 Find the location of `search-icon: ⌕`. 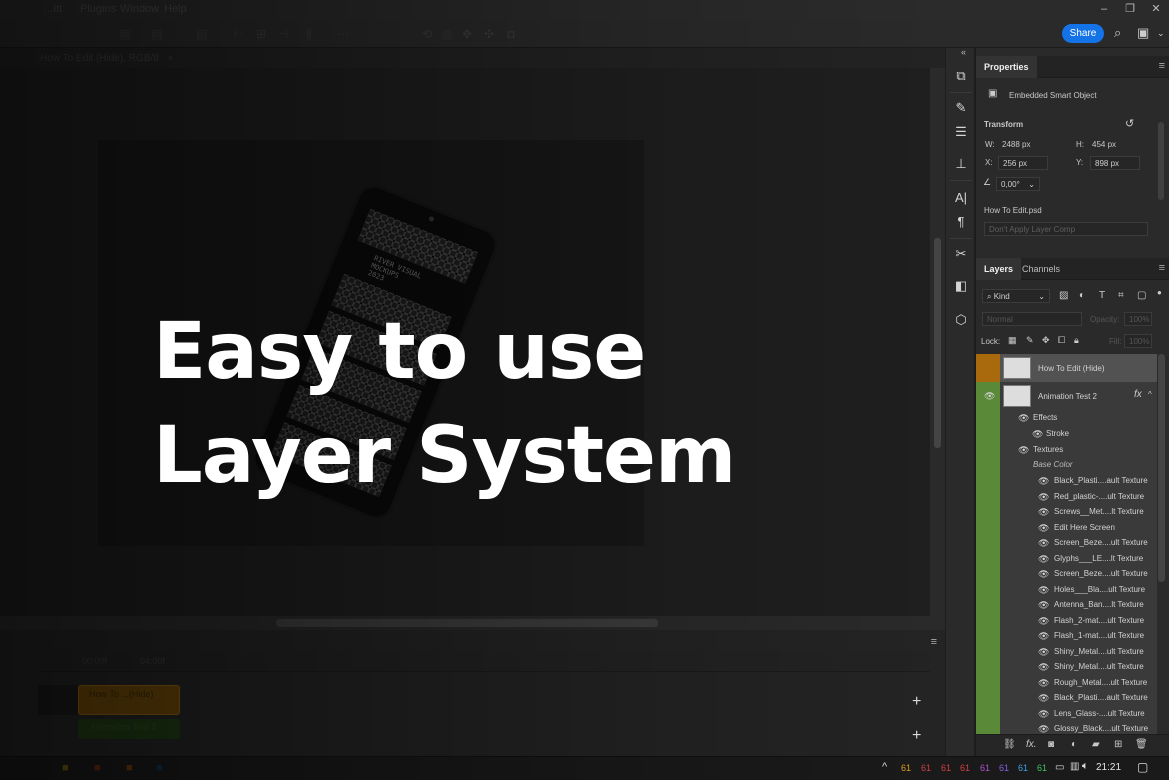

search-icon: ⌕ is located at coordinates (1117, 33).